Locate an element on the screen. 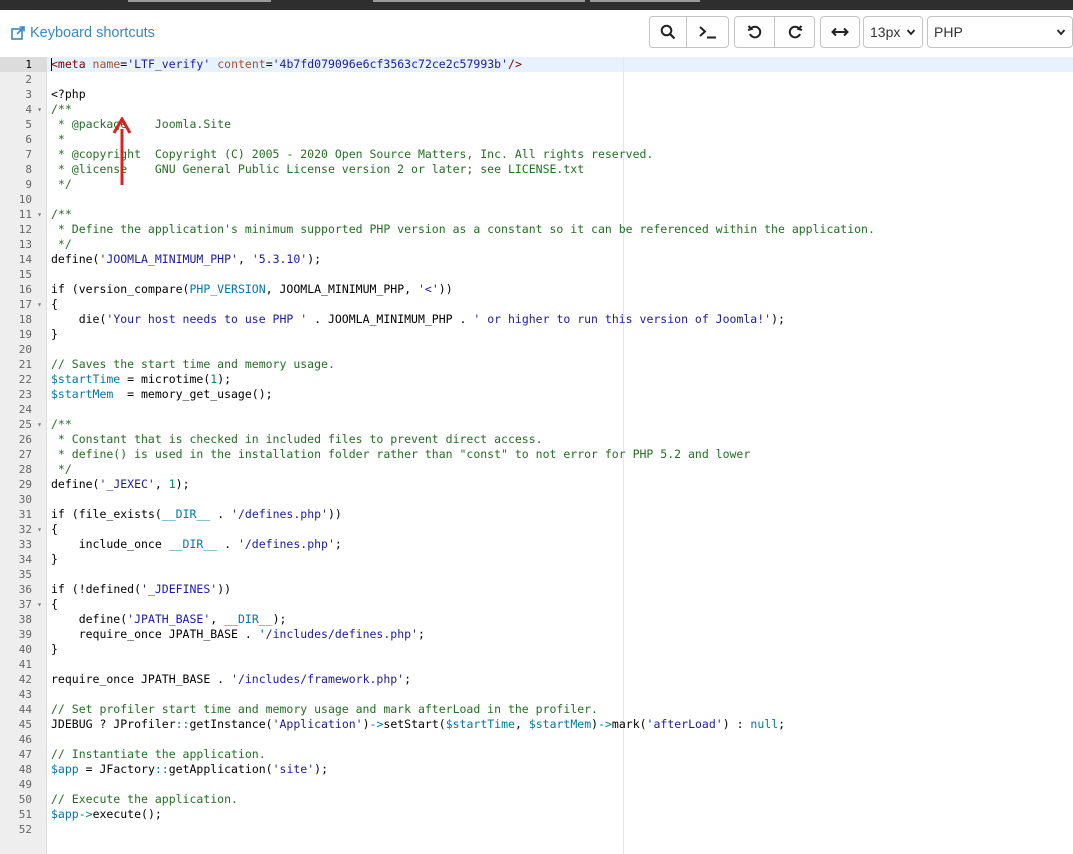 This screenshot has height=854, width=1073. code-token: '/includes/framework.php' is located at coordinates (318, 679).